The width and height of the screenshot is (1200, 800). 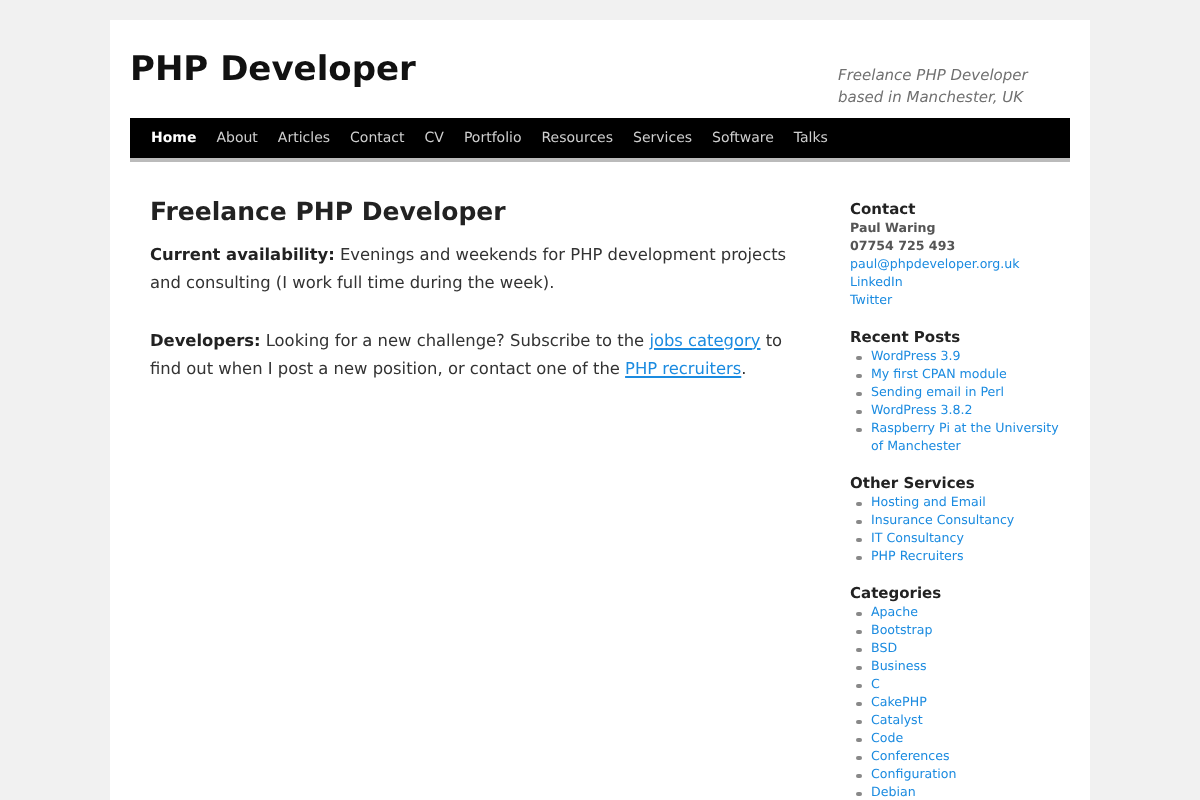 What do you see at coordinates (683, 368) in the screenshot?
I see `text-link: PHP recruiters` at bounding box center [683, 368].